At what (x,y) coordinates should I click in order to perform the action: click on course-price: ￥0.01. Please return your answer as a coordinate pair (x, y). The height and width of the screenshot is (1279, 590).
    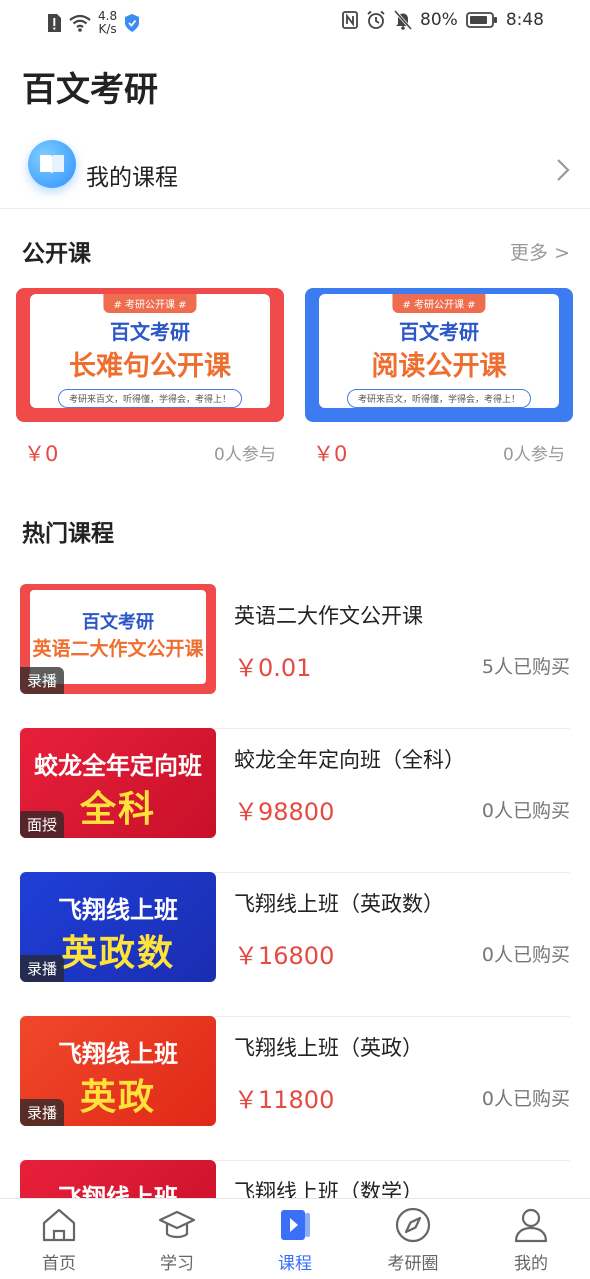
    Looking at the image, I should click on (273, 668).